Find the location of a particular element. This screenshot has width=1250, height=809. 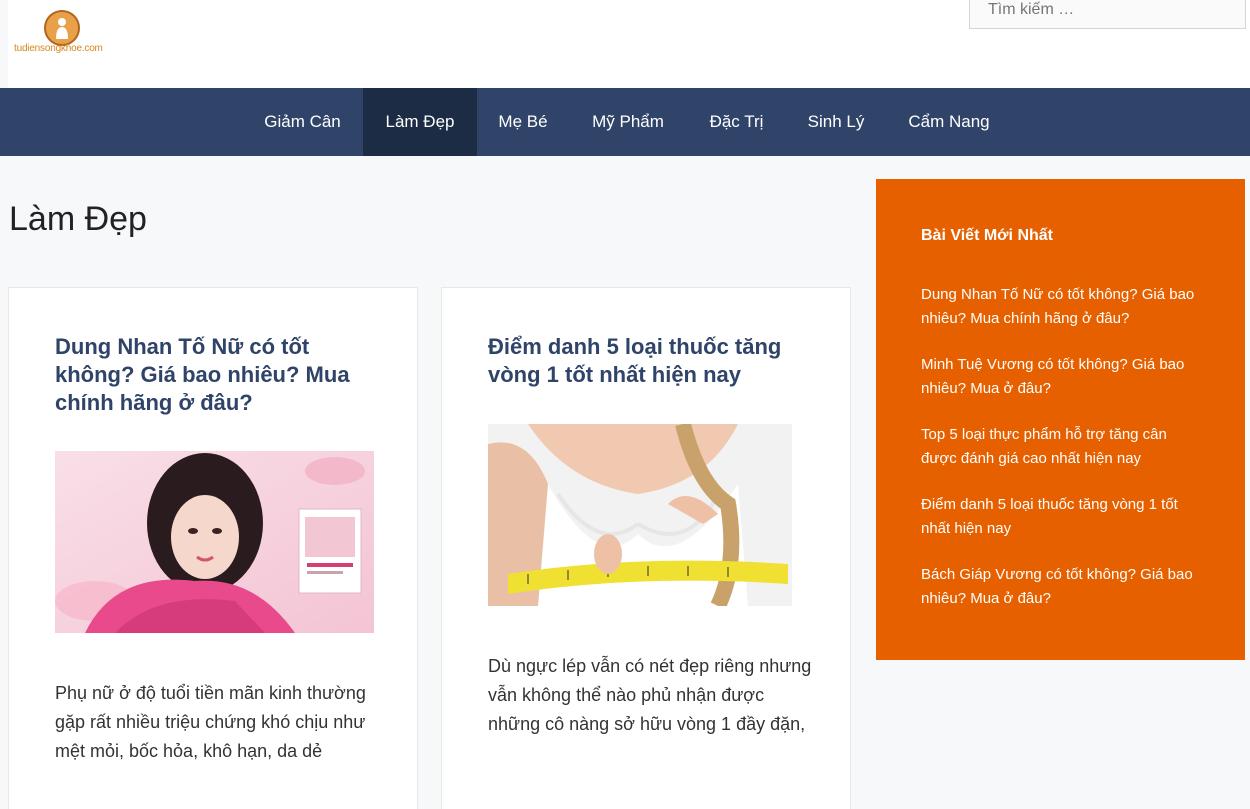

search-box is located at coordinates (1107, 14).